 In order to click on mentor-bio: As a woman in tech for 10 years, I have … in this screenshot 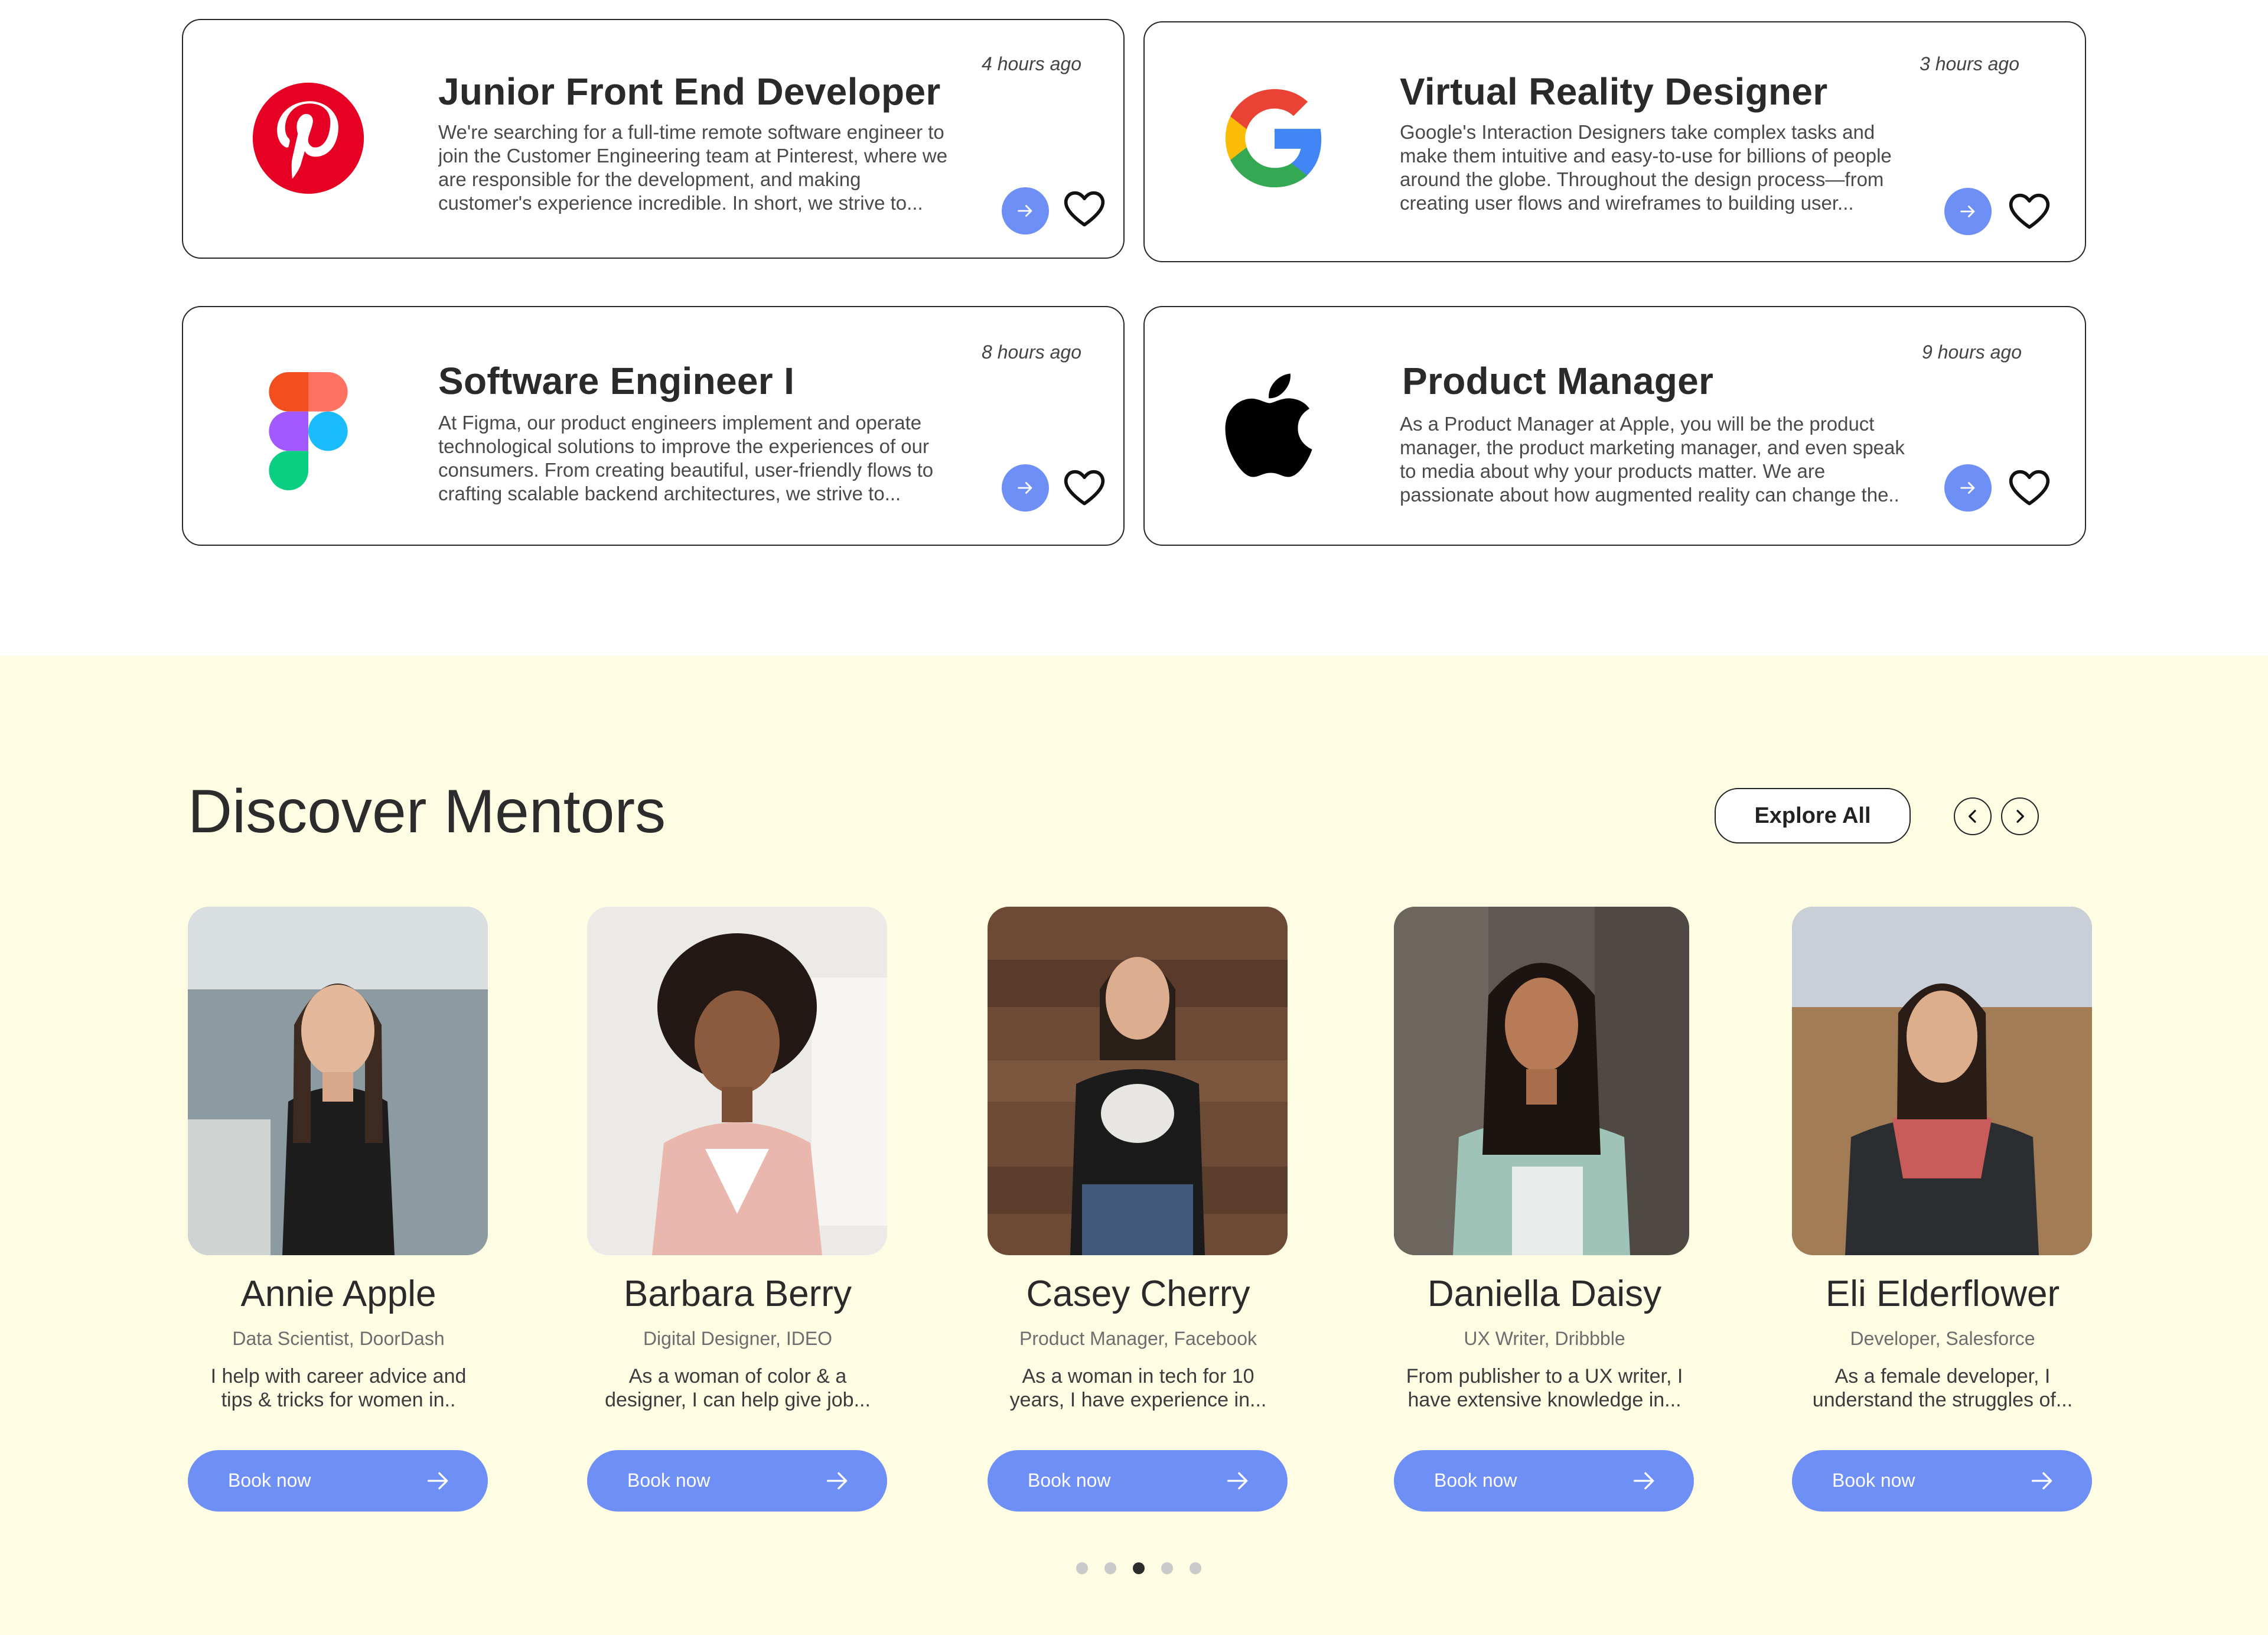, I will do `click(1138, 1388)`.